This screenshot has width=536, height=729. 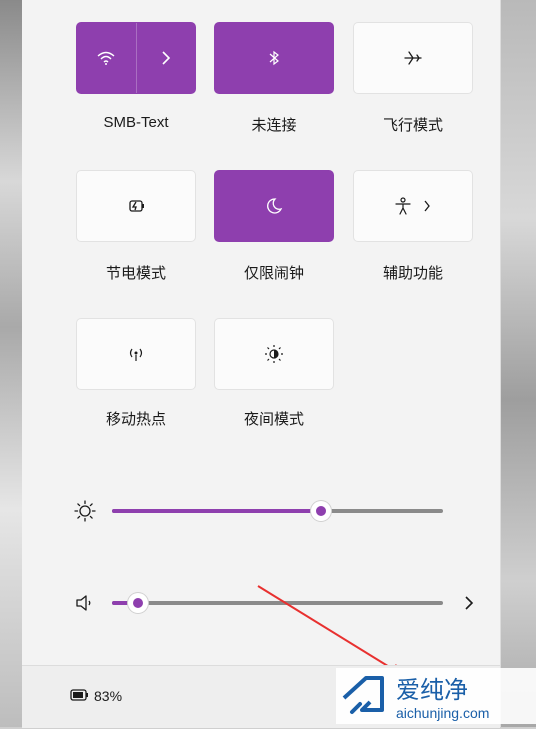 I want to click on battery-saver-tile, so click(x=136, y=206).